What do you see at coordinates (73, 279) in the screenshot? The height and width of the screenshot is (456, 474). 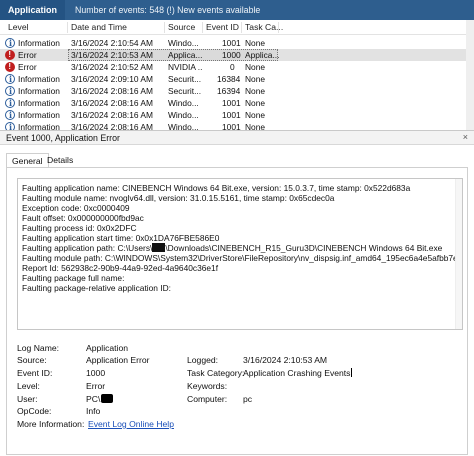 I see `desc-line: Faulting package full name:` at bounding box center [73, 279].